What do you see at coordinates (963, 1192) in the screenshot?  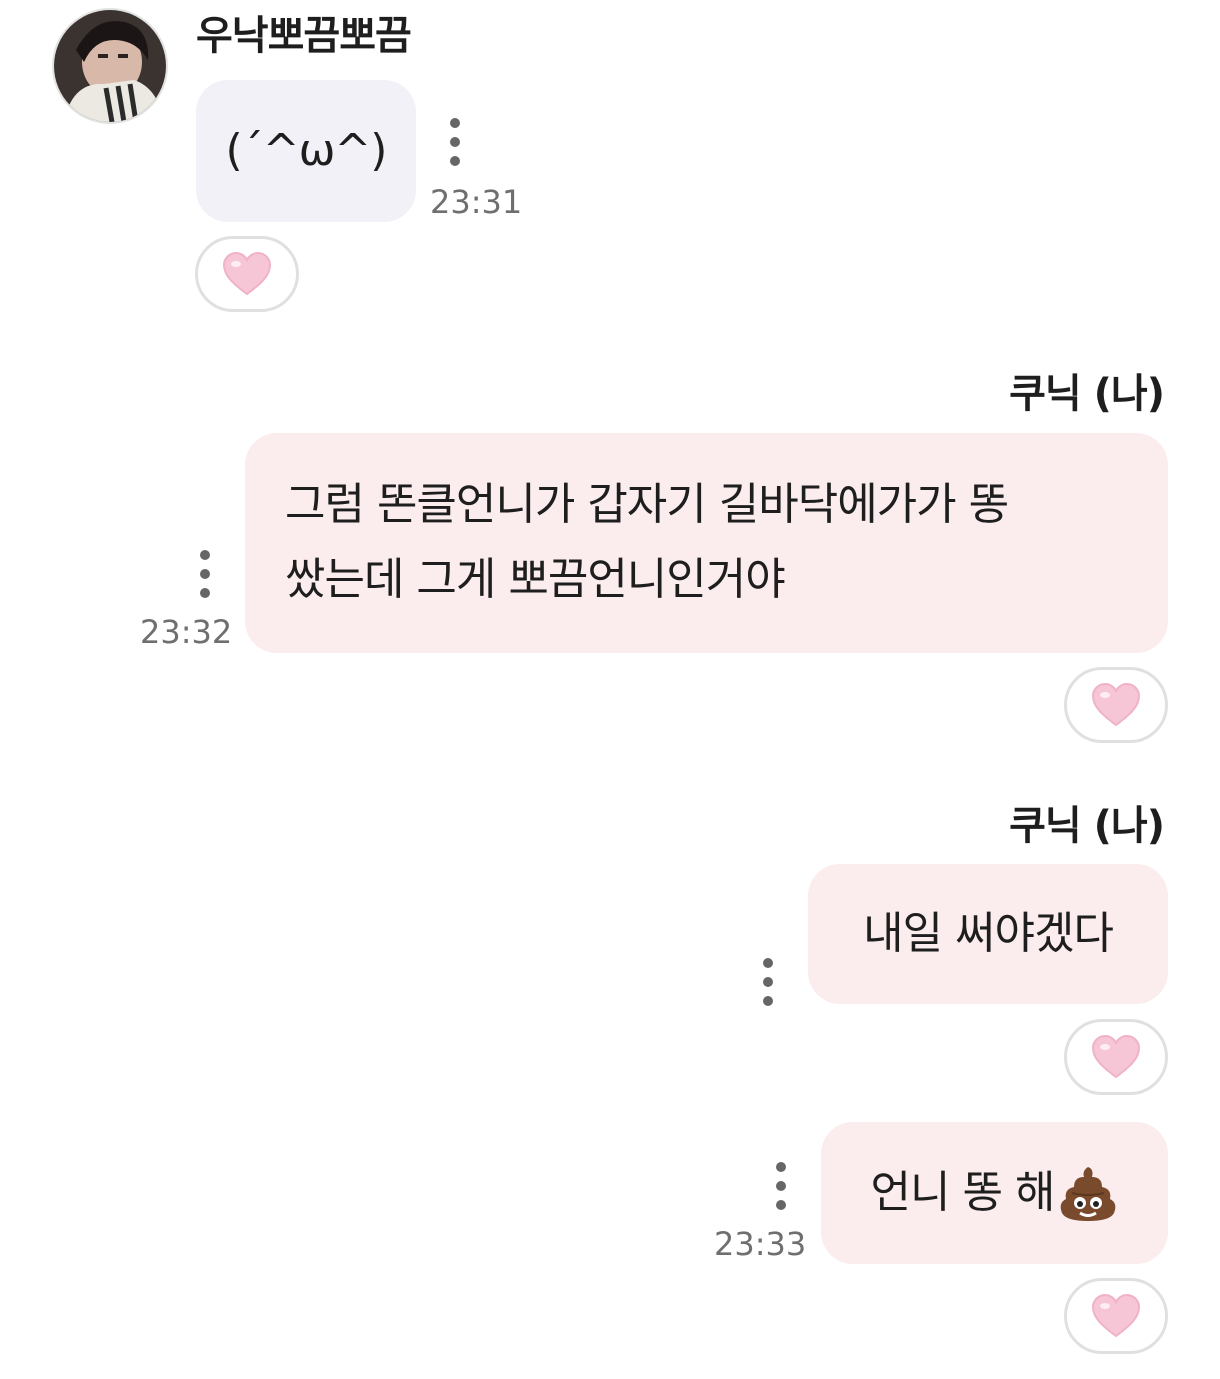 I see `message-text: 언니 똥 해` at bounding box center [963, 1192].